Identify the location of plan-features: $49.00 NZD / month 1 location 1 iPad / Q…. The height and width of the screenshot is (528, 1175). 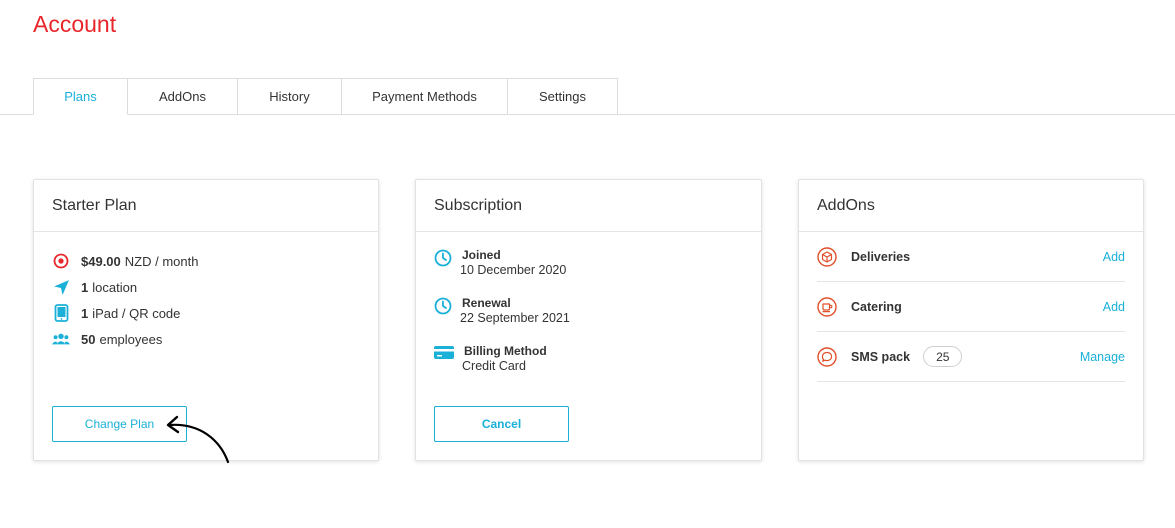
(125, 300).